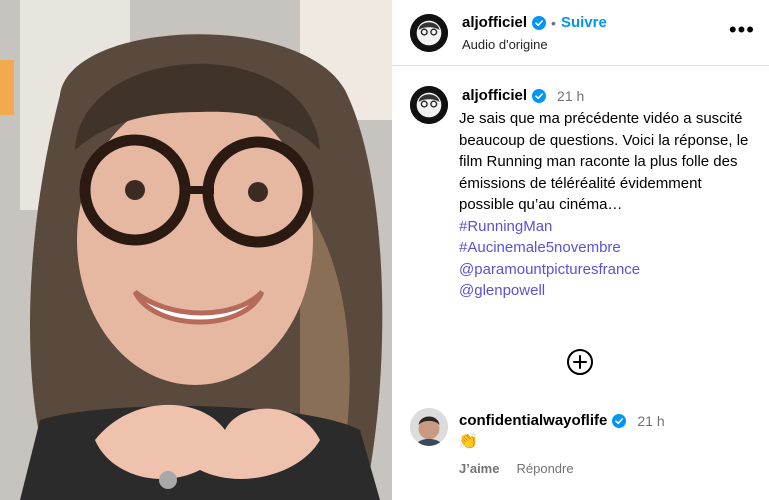 The height and width of the screenshot is (500, 769). Describe the element at coordinates (609, 270) in the screenshot. I see `mention-link: @paramountpicturesfrance` at that location.